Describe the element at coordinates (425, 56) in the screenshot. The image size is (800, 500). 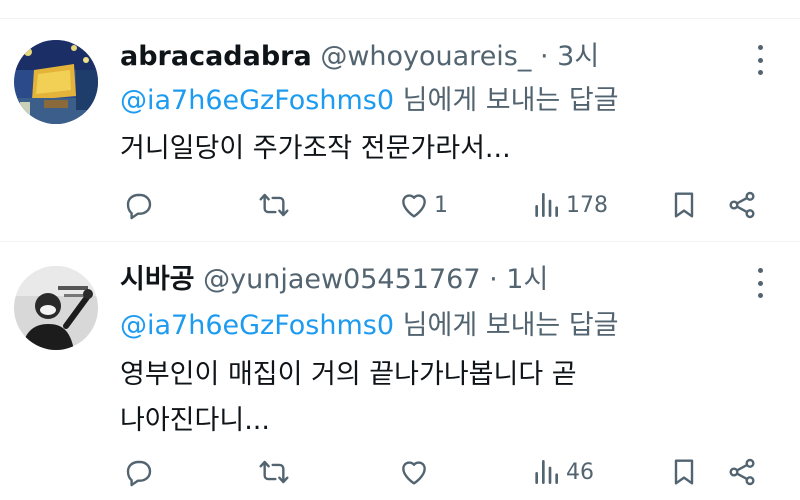
I see `user-handle: @whoyouareis_` at that location.